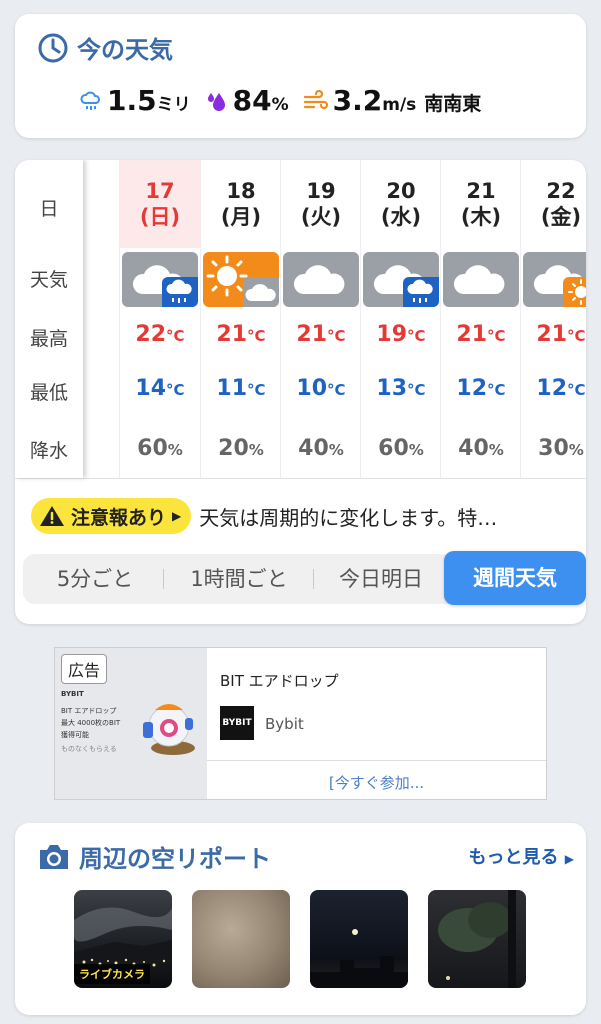  I want to click on forecast-row-labels: 日 天気 最高 最低 降水, so click(49, 319).